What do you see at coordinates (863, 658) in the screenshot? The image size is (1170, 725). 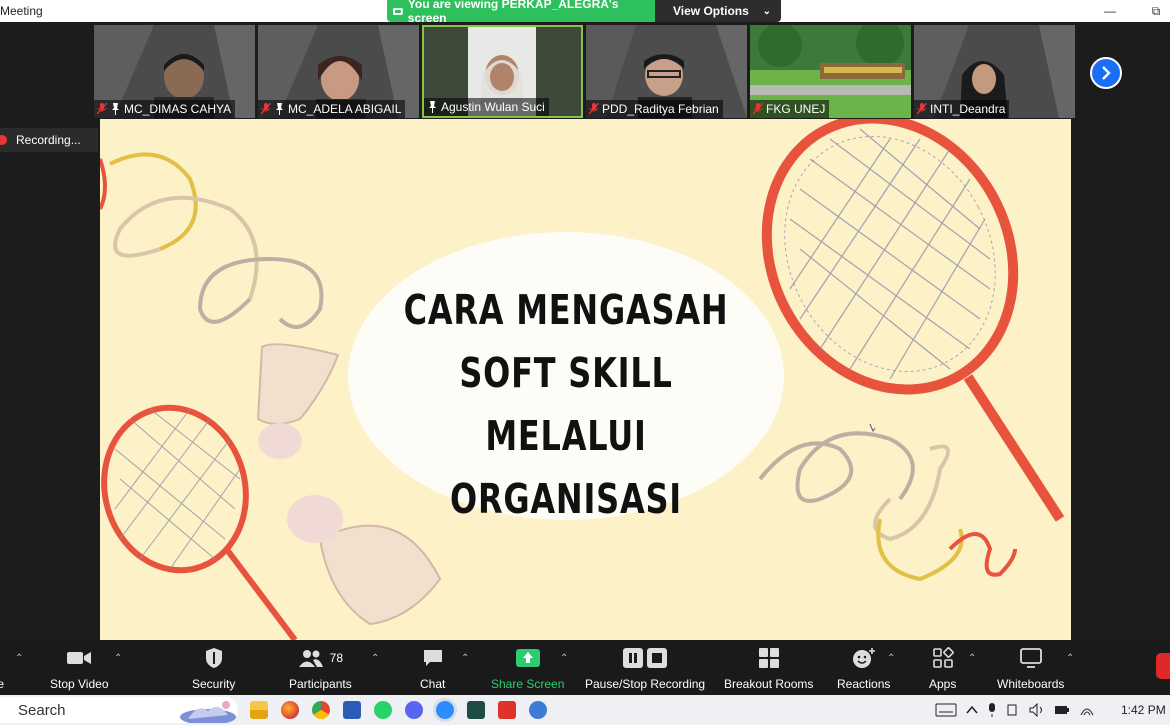 I see `smiley-plus-icon` at bounding box center [863, 658].